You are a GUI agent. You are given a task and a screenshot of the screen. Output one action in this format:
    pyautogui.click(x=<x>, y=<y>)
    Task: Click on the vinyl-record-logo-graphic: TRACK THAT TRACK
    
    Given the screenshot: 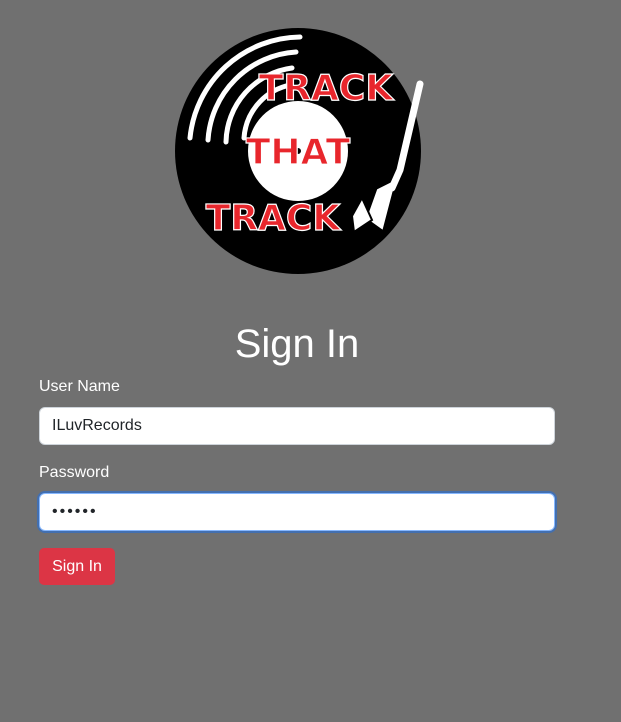 What is the action you would take?
    pyautogui.click(x=299, y=151)
    